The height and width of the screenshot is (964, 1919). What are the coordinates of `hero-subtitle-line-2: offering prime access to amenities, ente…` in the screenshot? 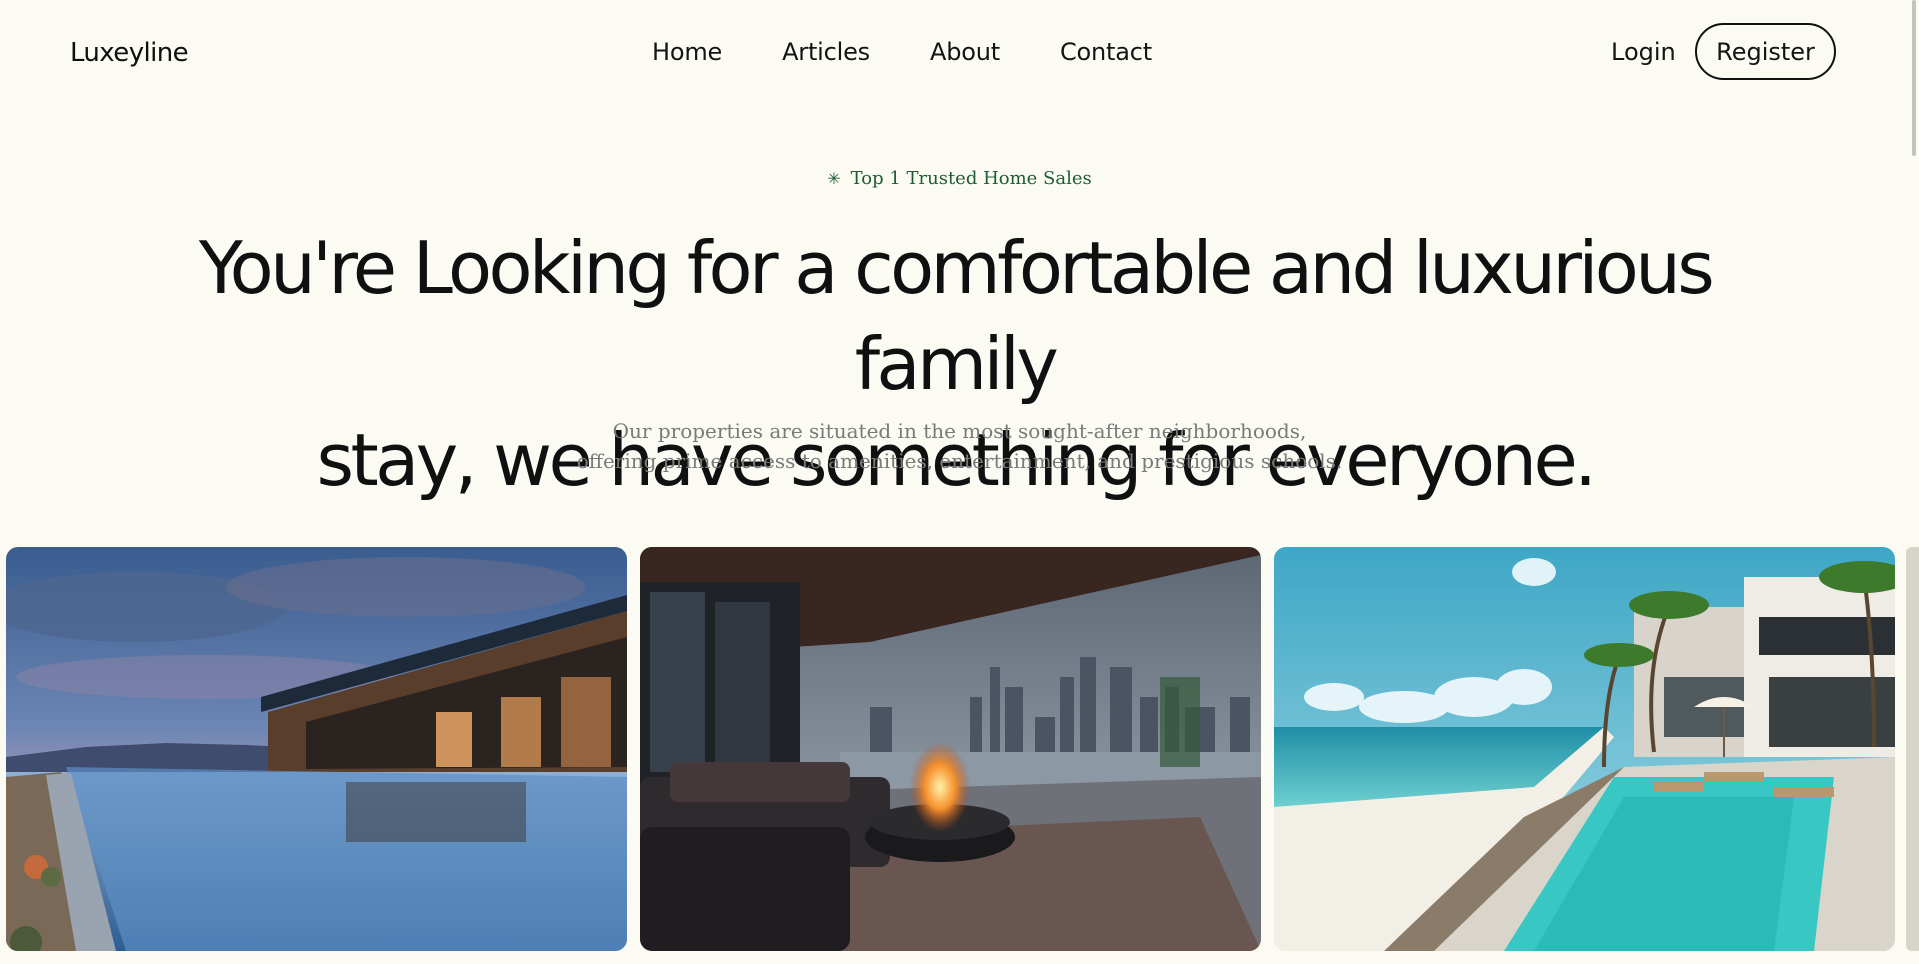 It's located at (959, 461).